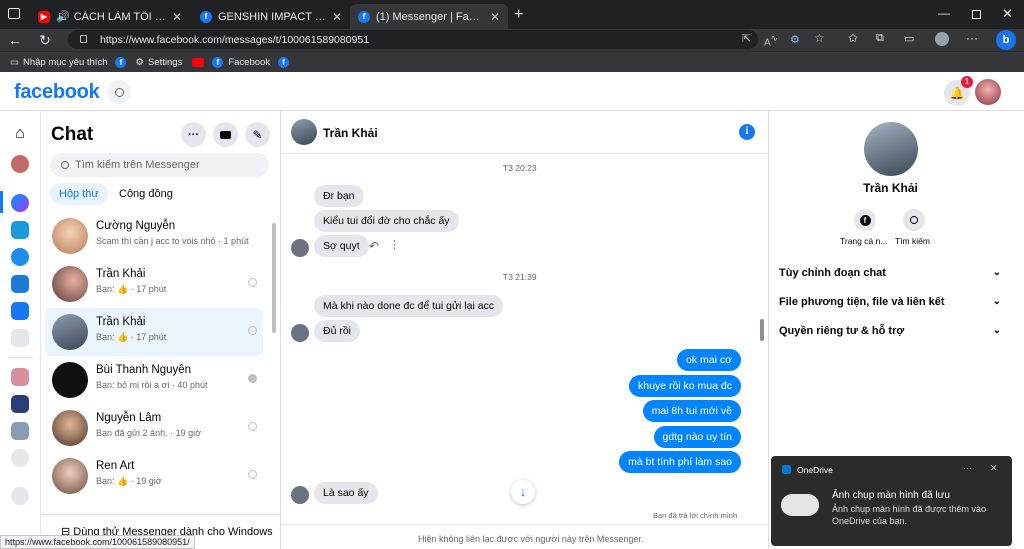  What do you see at coordinates (339, 196) in the screenshot?
I see `message-bubble: Đr bạn` at bounding box center [339, 196].